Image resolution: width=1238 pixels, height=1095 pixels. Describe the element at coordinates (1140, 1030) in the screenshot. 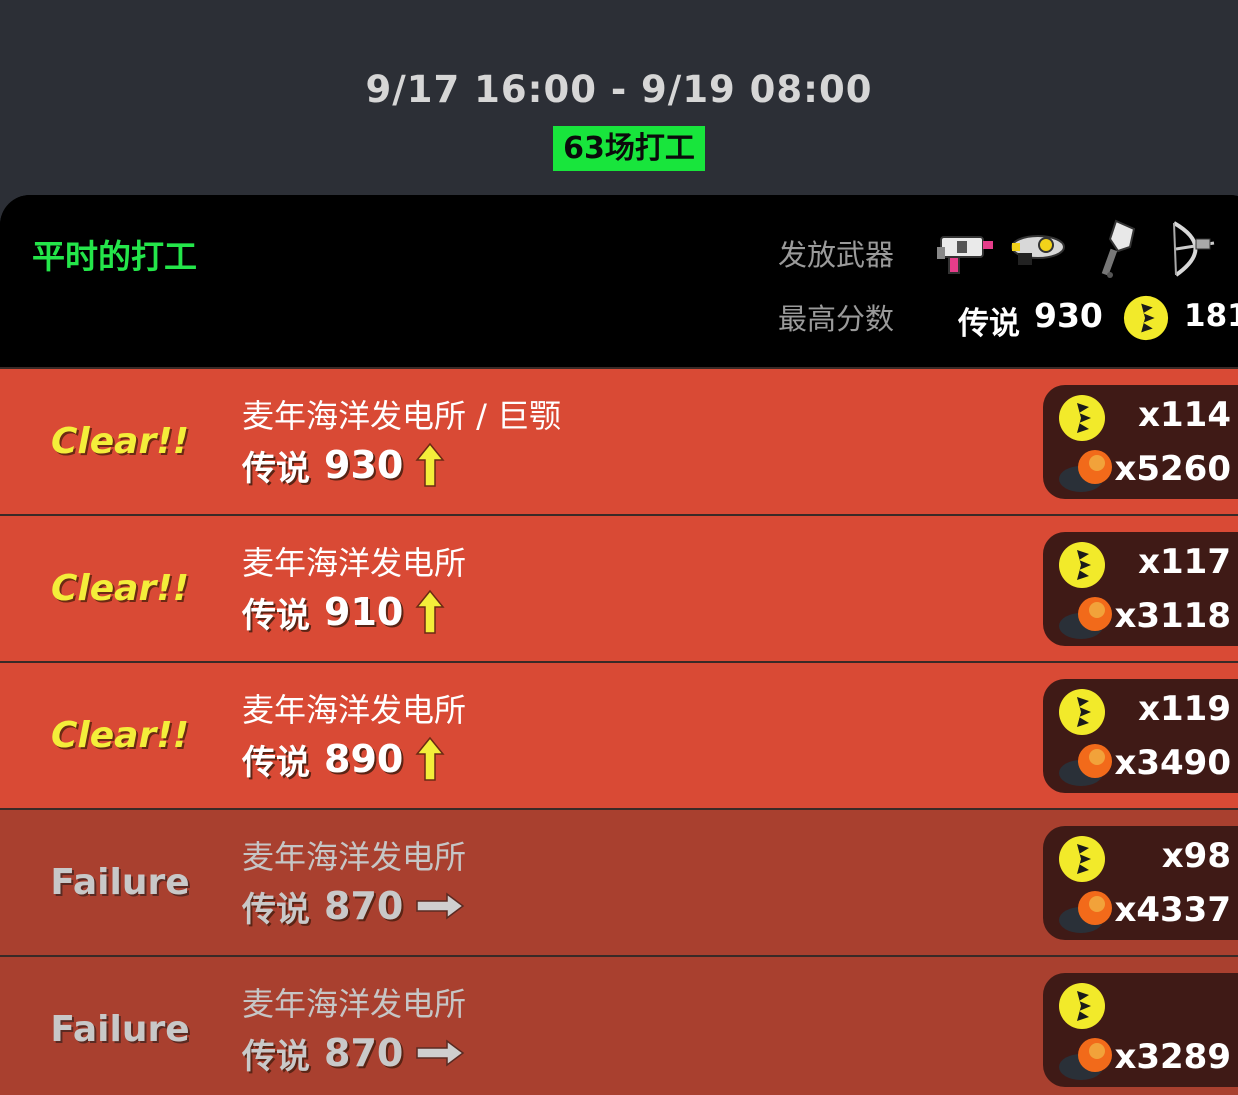

I see `egg-counts: x3289` at that location.